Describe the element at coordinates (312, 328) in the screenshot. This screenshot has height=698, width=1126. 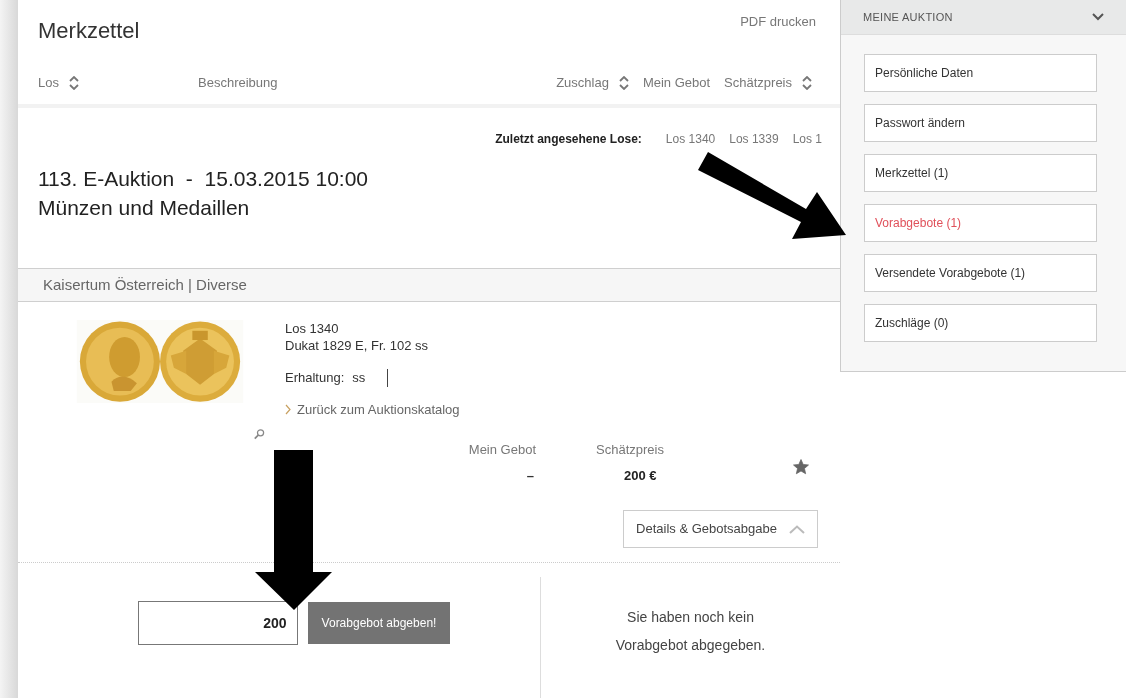
I see `lot-number: Los 1340` at that location.